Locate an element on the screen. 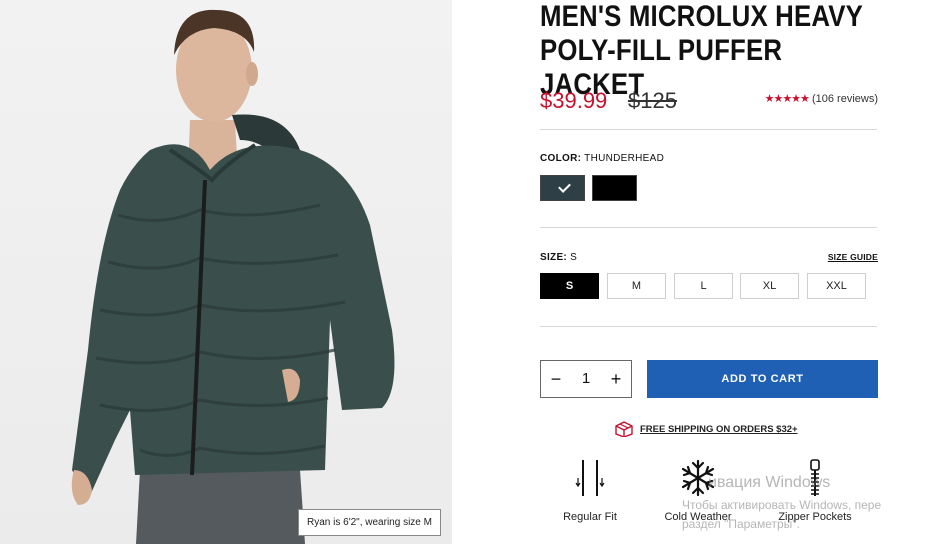 This screenshot has width=927, height=544. size-option-m: M is located at coordinates (636, 286).